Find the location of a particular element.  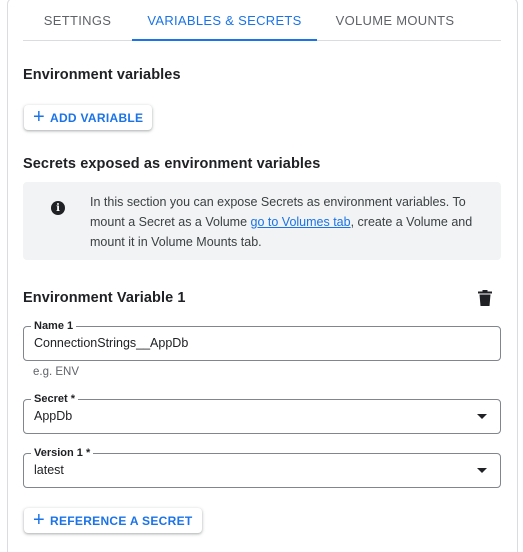

name-field-label: Name 1 is located at coordinates (54, 326).